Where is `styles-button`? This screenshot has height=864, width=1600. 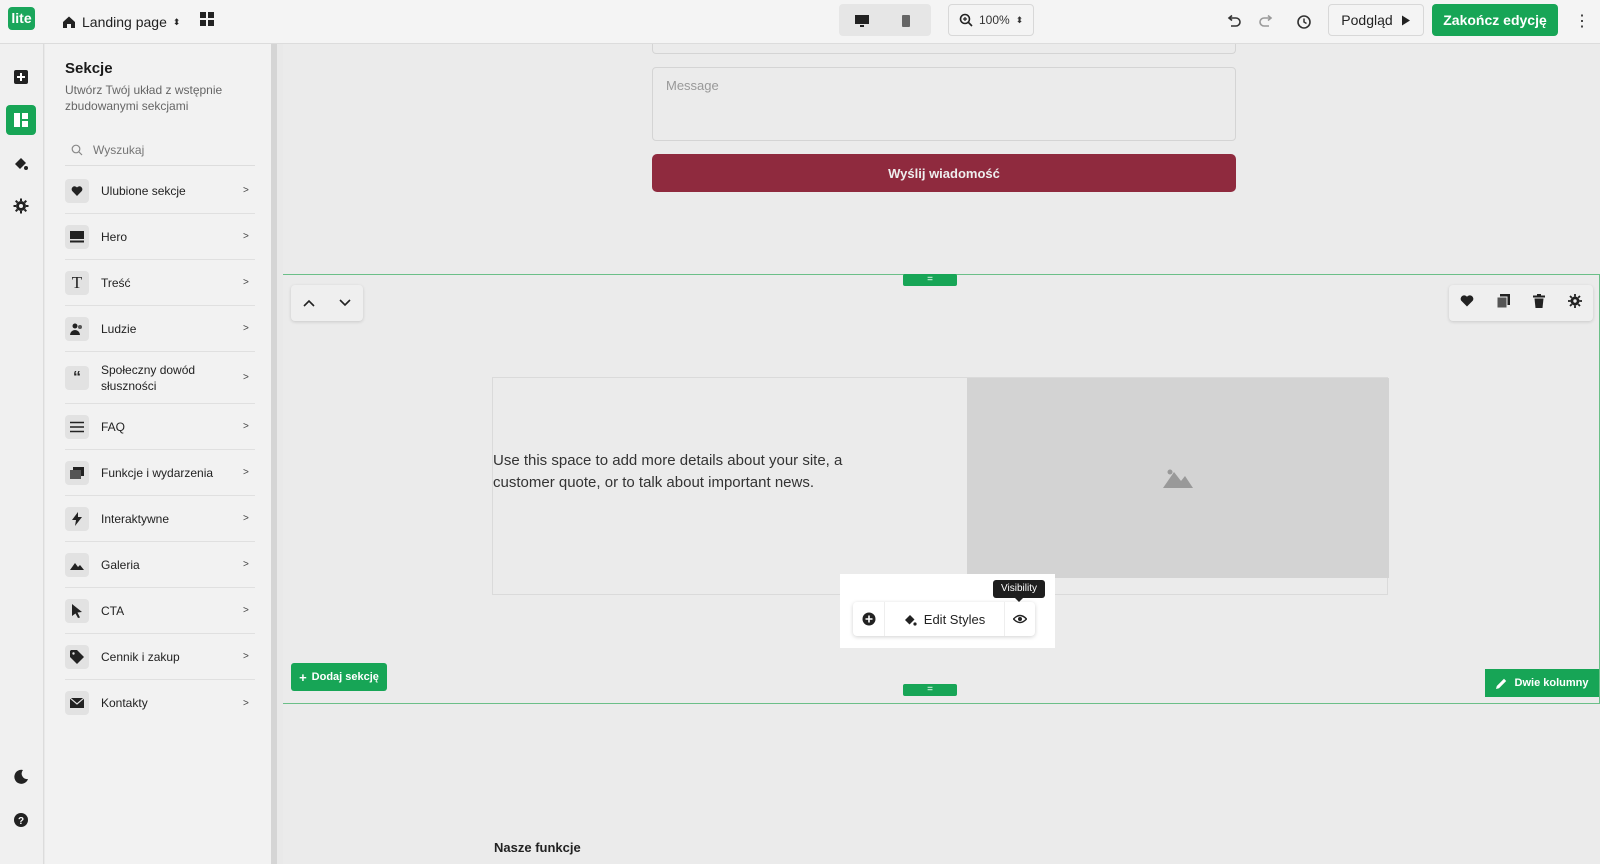 styles-button is located at coordinates (21, 163).